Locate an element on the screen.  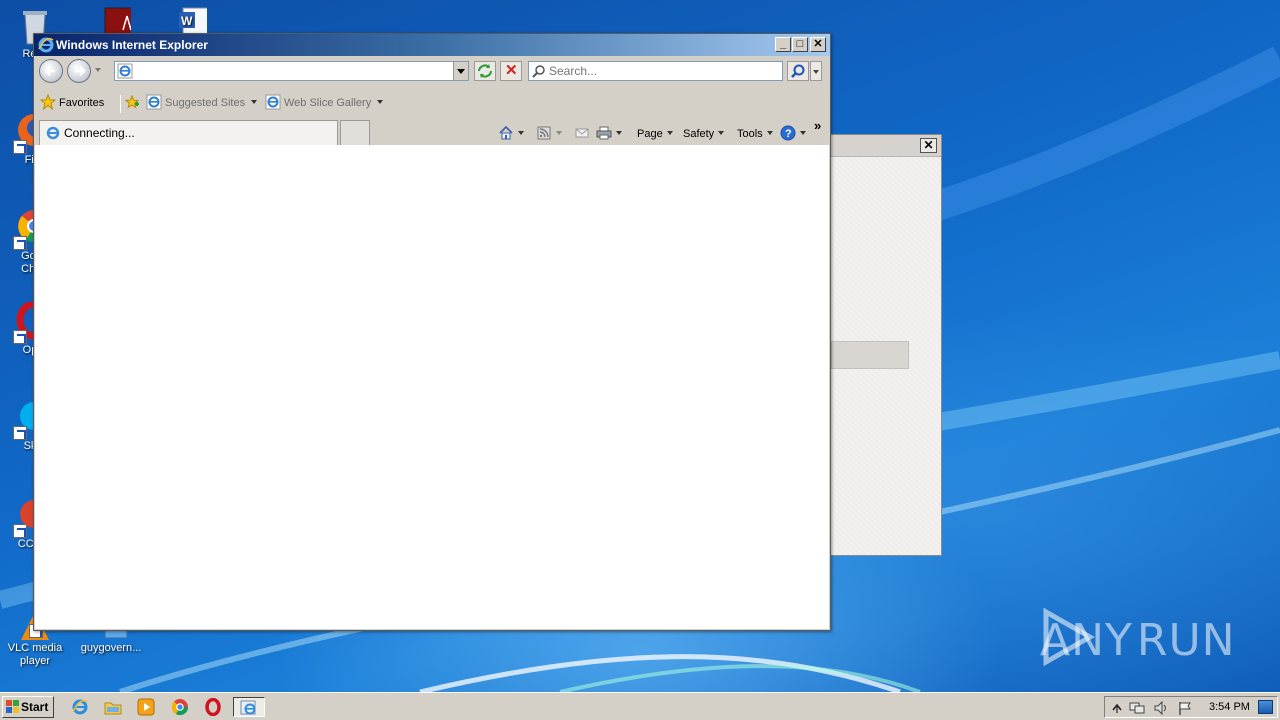
recent-pages-dropdown is located at coordinates (98, 70).